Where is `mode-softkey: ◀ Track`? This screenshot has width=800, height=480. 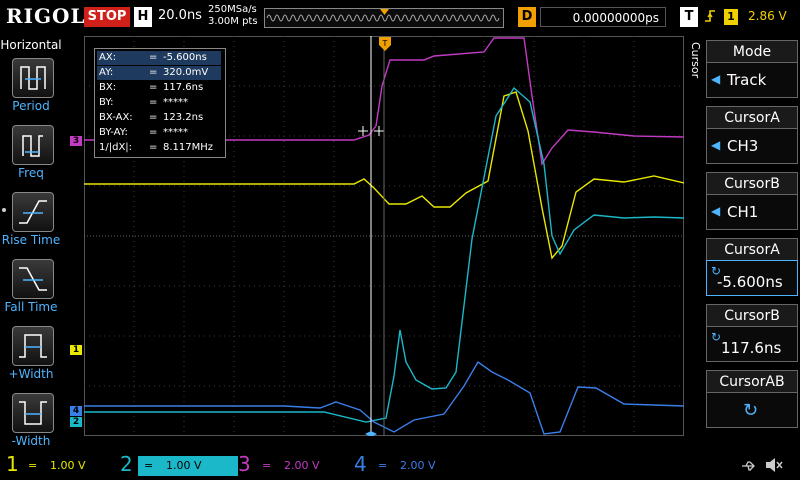
mode-softkey: ◀ Track is located at coordinates (752, 80).